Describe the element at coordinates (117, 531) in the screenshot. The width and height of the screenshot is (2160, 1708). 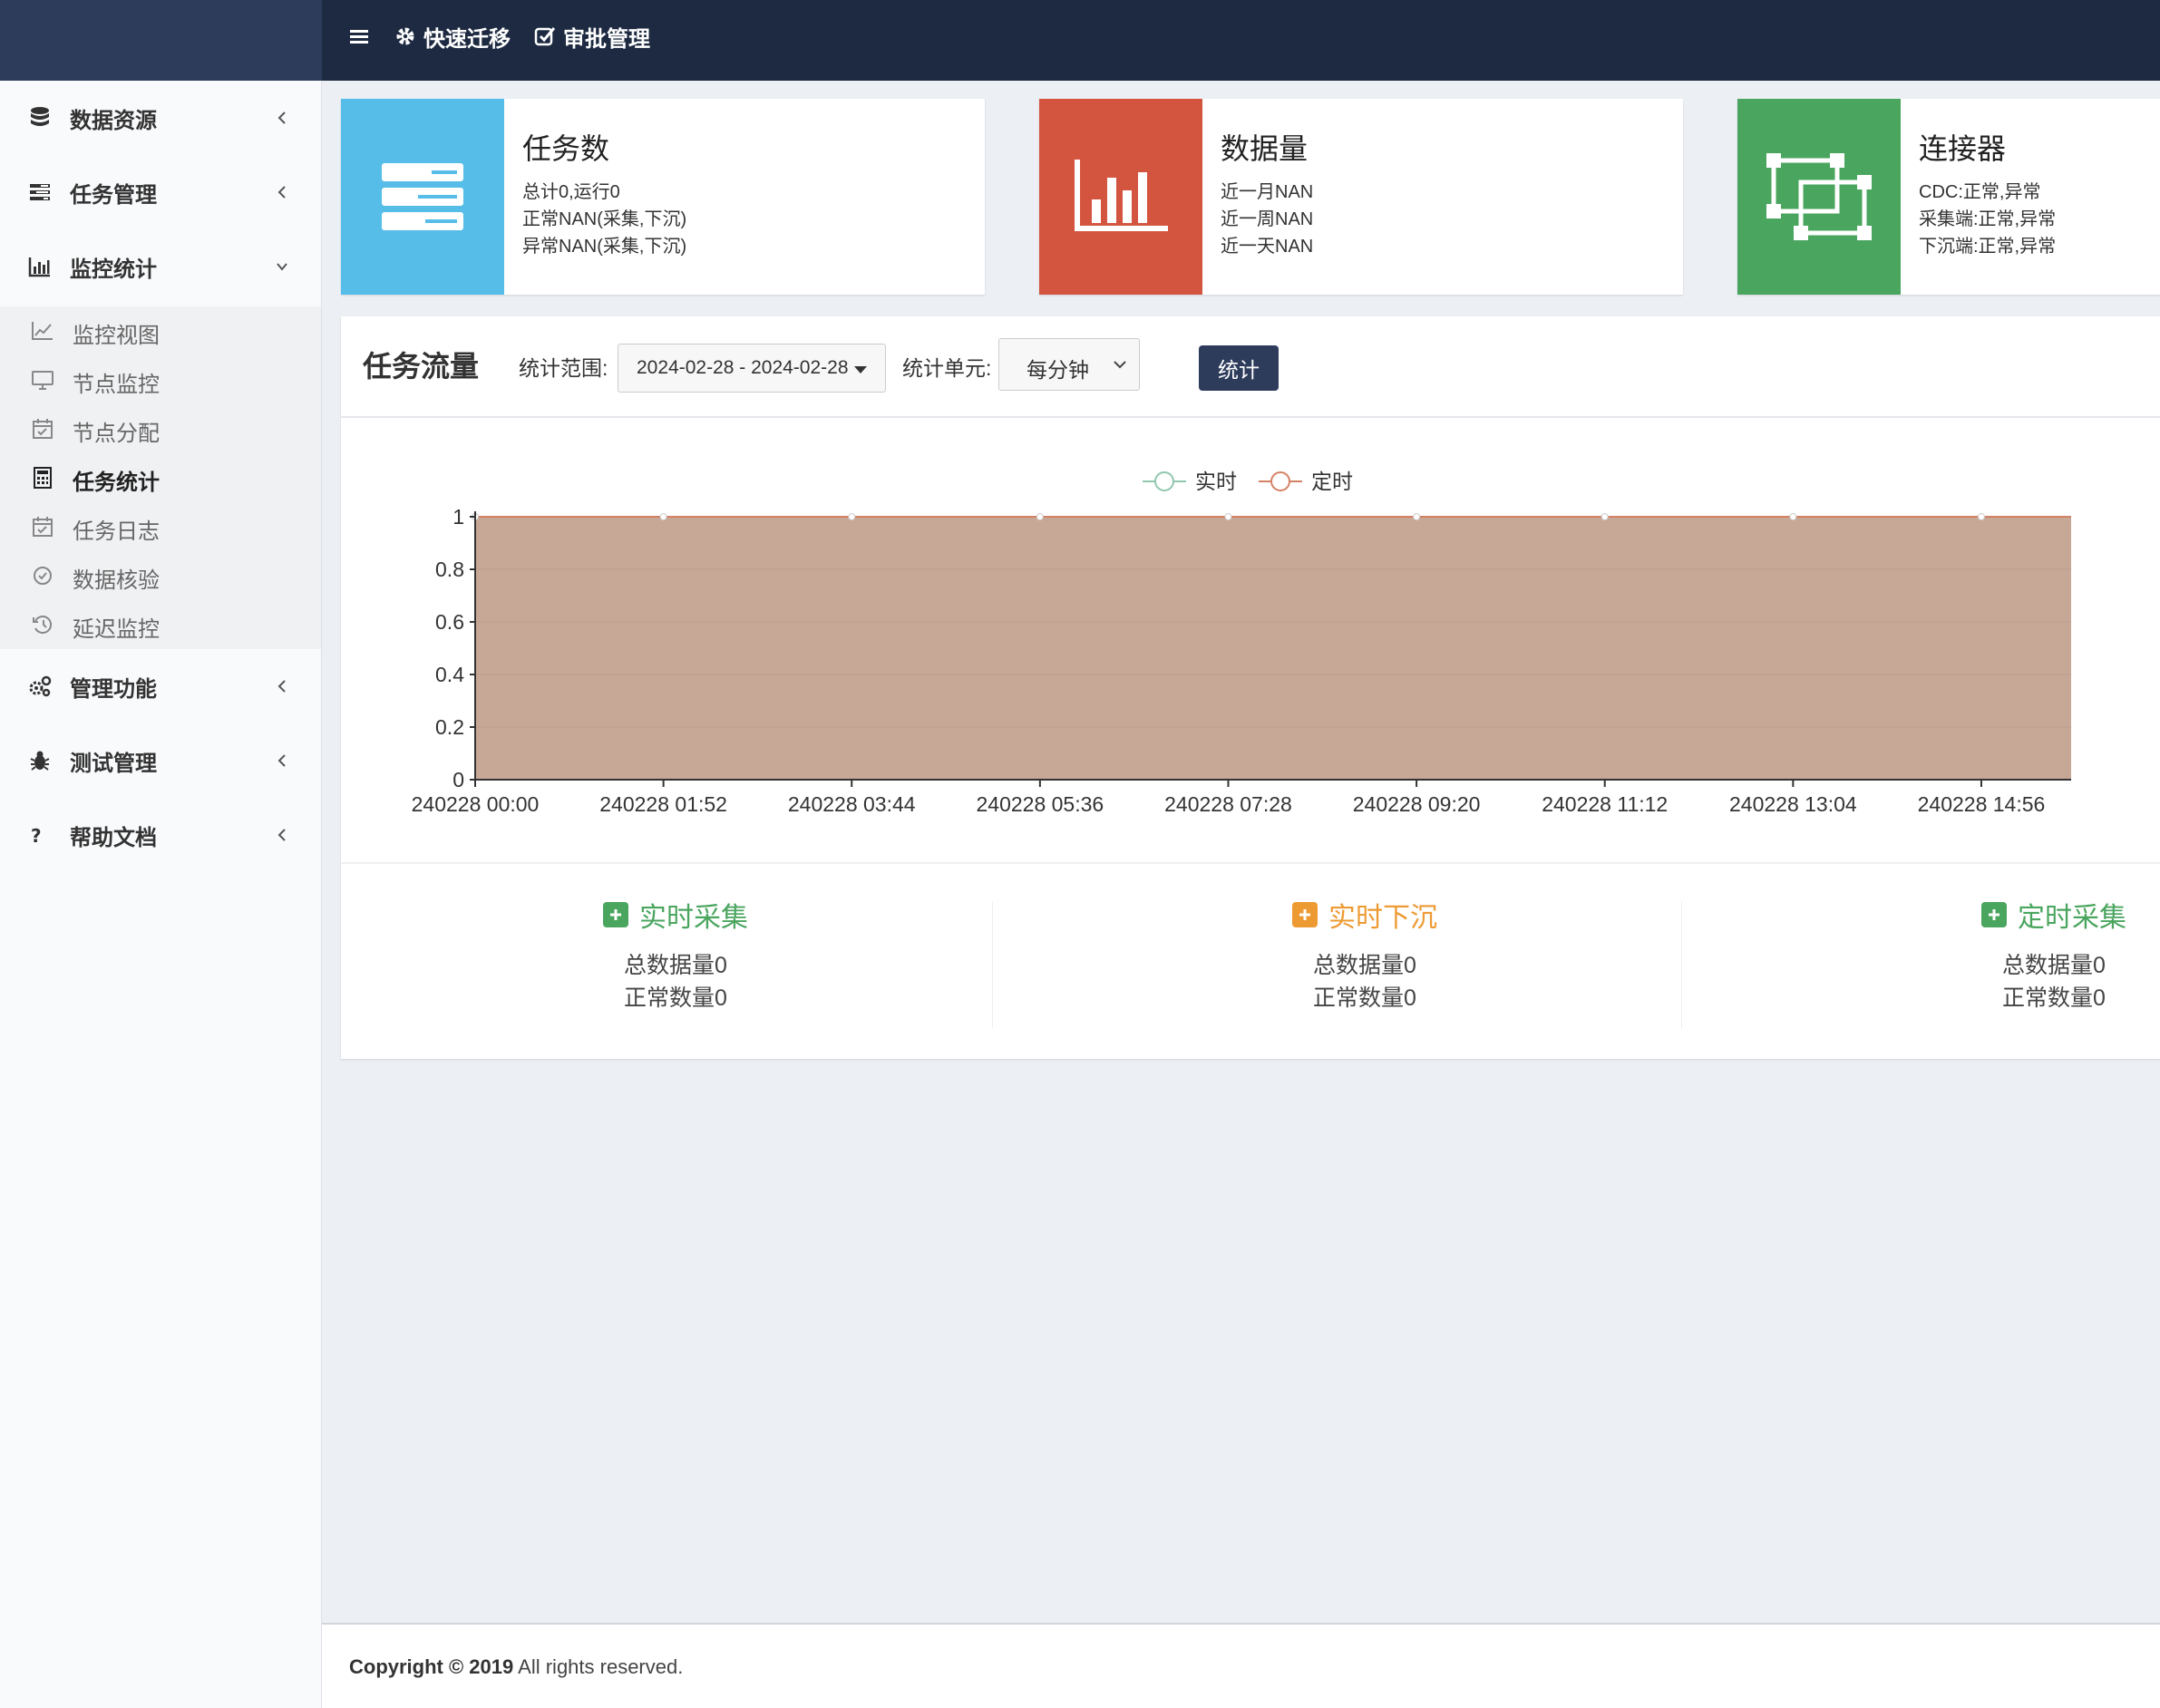
I see `sidebar-subitem-label: 任务日志` at that location.